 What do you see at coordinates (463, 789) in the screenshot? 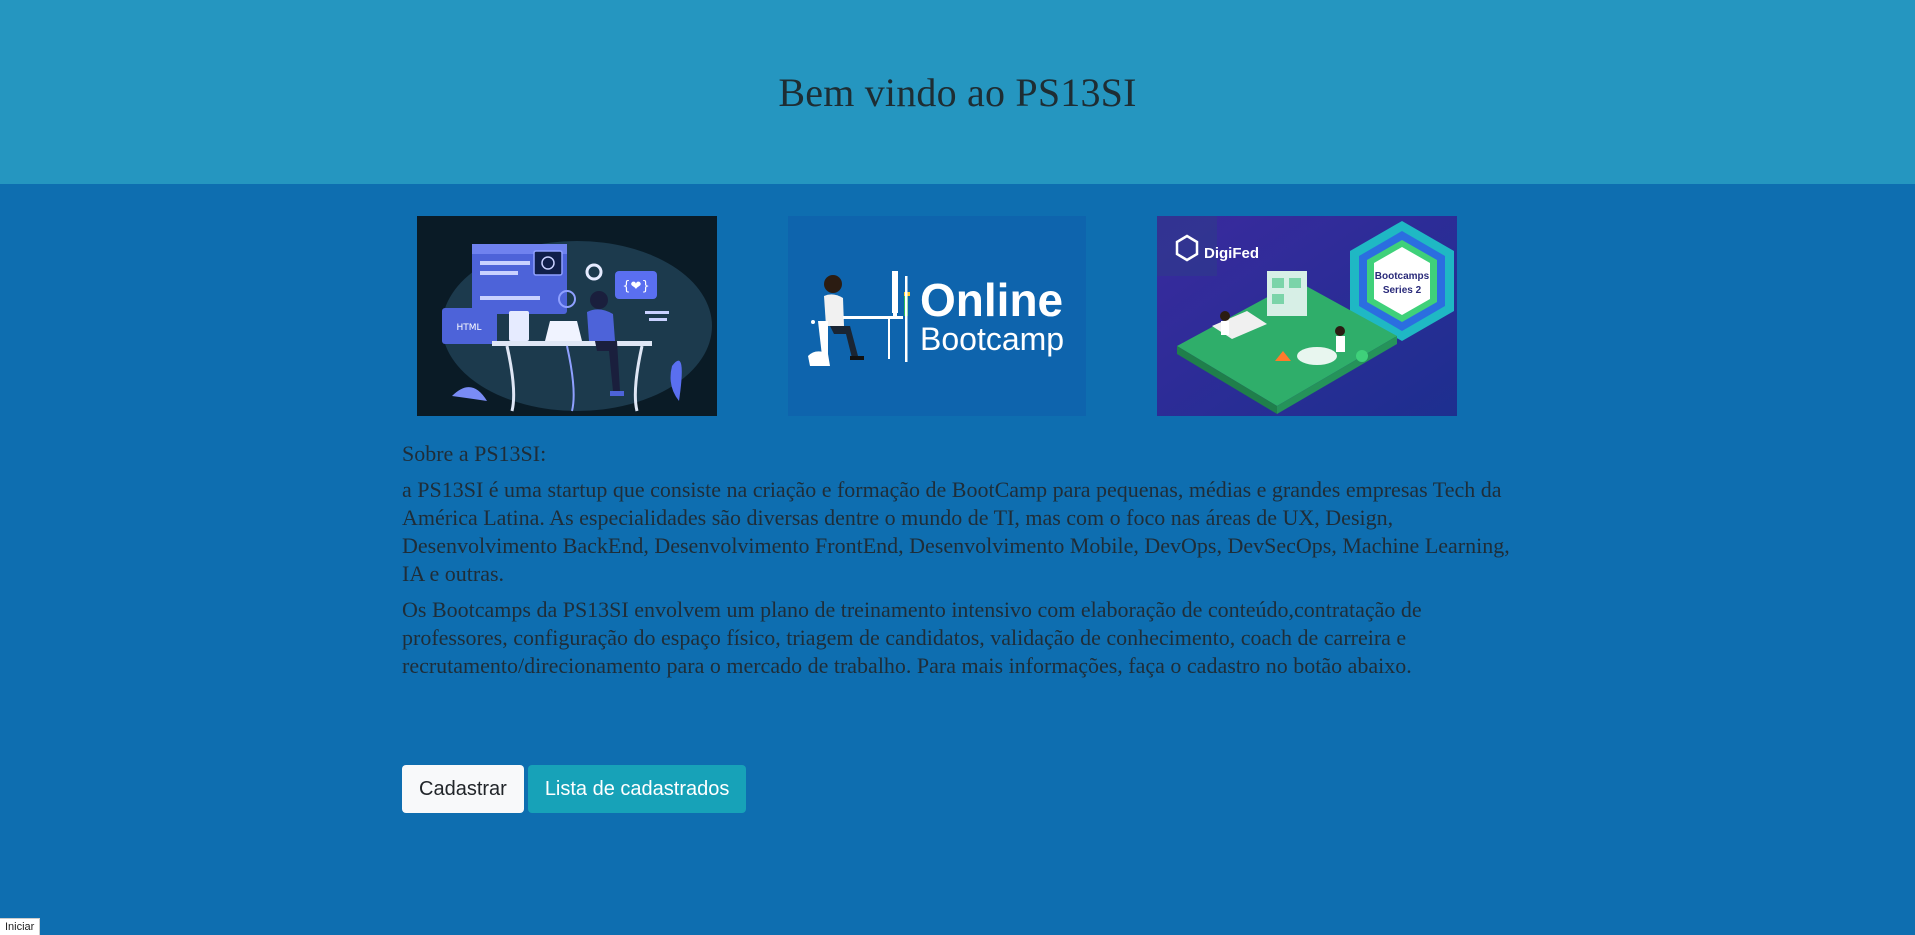
I see `register-button: Cadastrar` at bounding box center [463, 789].